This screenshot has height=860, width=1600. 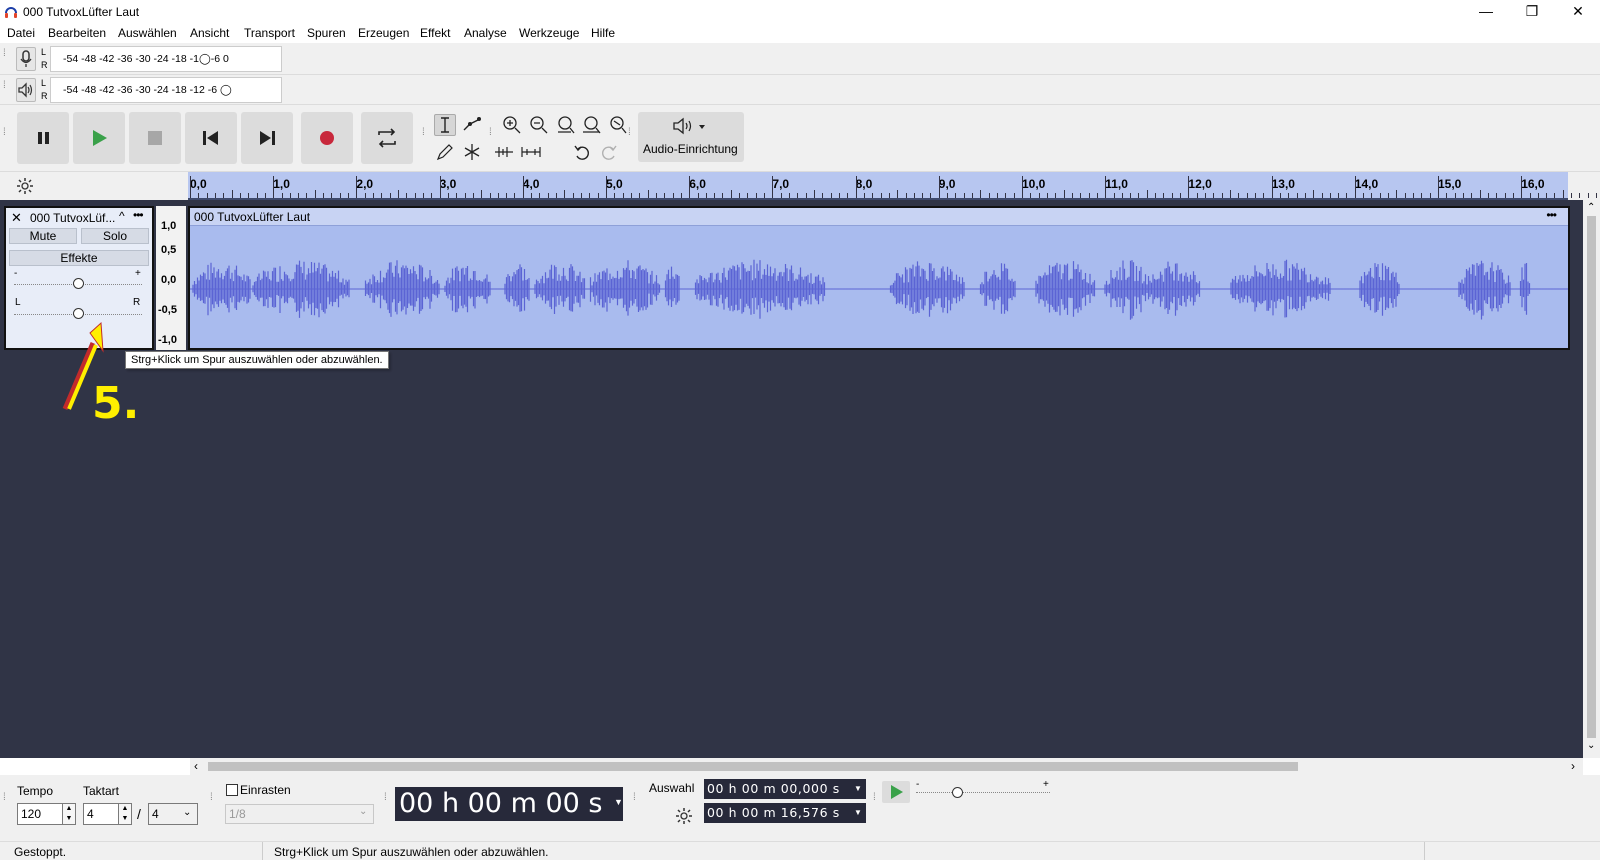 I want to click on vertical-scroll-thumb, so click(x=1591, y=477).